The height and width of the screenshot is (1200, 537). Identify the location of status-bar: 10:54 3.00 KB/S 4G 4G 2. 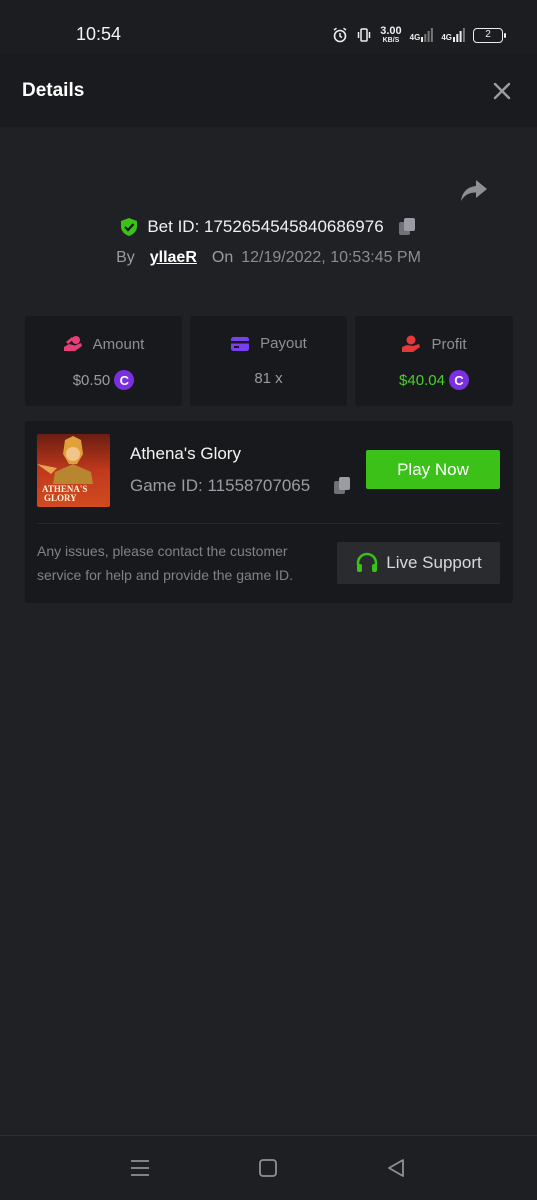
(268, 27).